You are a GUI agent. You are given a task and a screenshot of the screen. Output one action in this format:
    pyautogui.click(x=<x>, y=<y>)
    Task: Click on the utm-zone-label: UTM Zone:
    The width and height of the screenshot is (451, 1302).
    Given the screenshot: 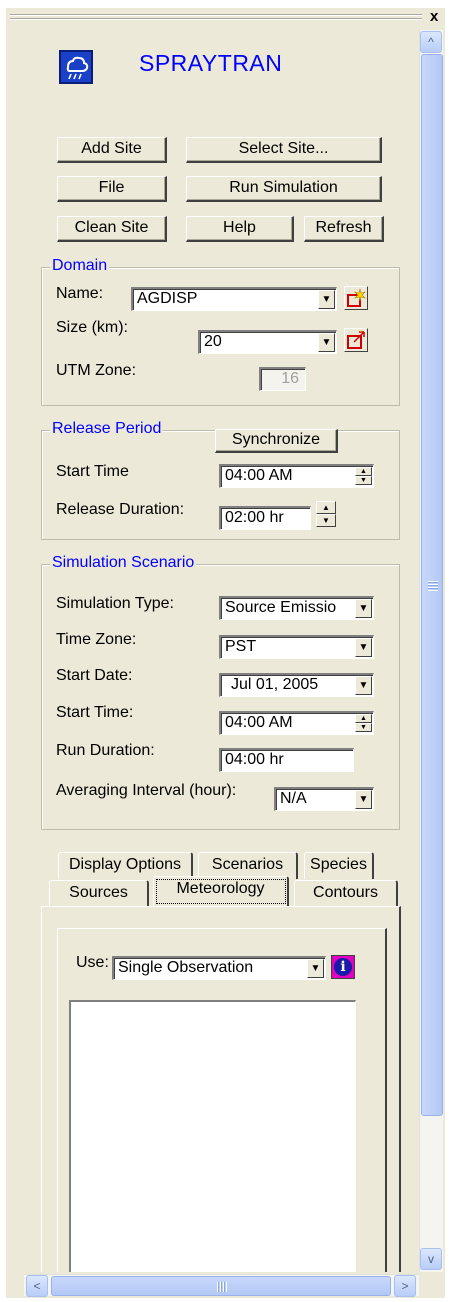 What is the action you would take?
    pyautogui.click(x=96, y=370)
    